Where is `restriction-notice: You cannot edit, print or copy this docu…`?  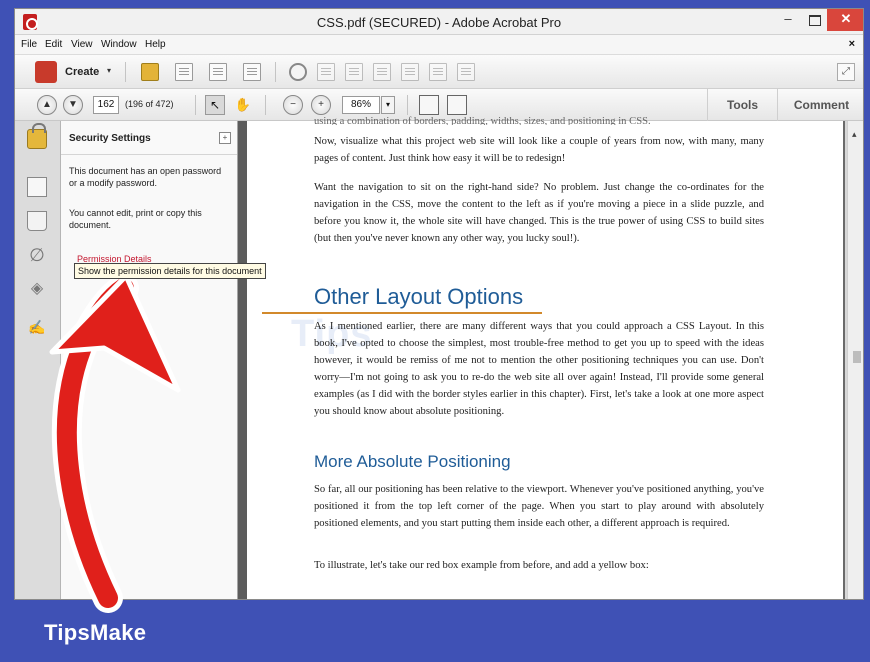
restriction-notice: You cannot edit, print or copy this docu… is located at coordinates (135, 219).